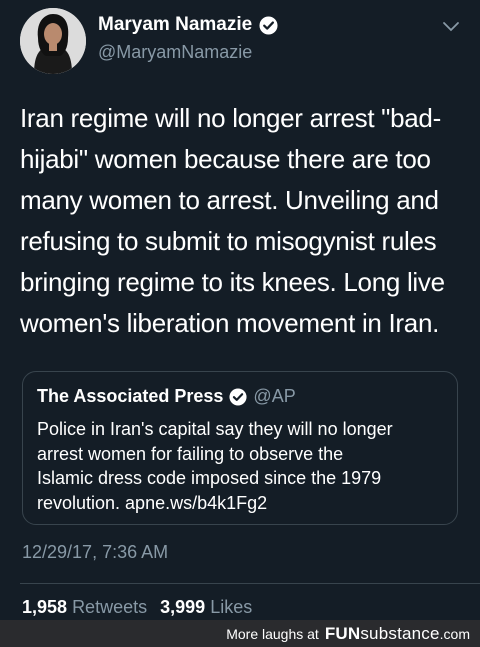 The image size is (480, 647). Describe the element at coordinates (175, 52) in the screenshot. I see `author-handle: @MaryamNamazie` at that location.